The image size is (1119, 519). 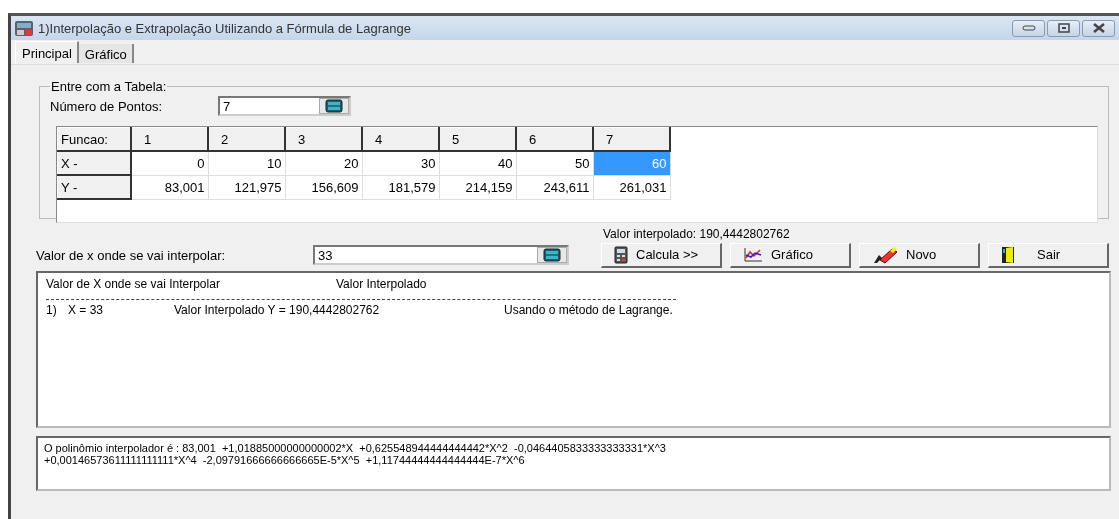 What do you see at coordinates (355, 448) in the screenshot?
I see `polynomial-line: O polinômio interpolador é : 83,001 +1,01885000000000002*X +0,625548944444444442*X^2 -0,0464405833333333331*X^3` at bounding box center [355, 448].